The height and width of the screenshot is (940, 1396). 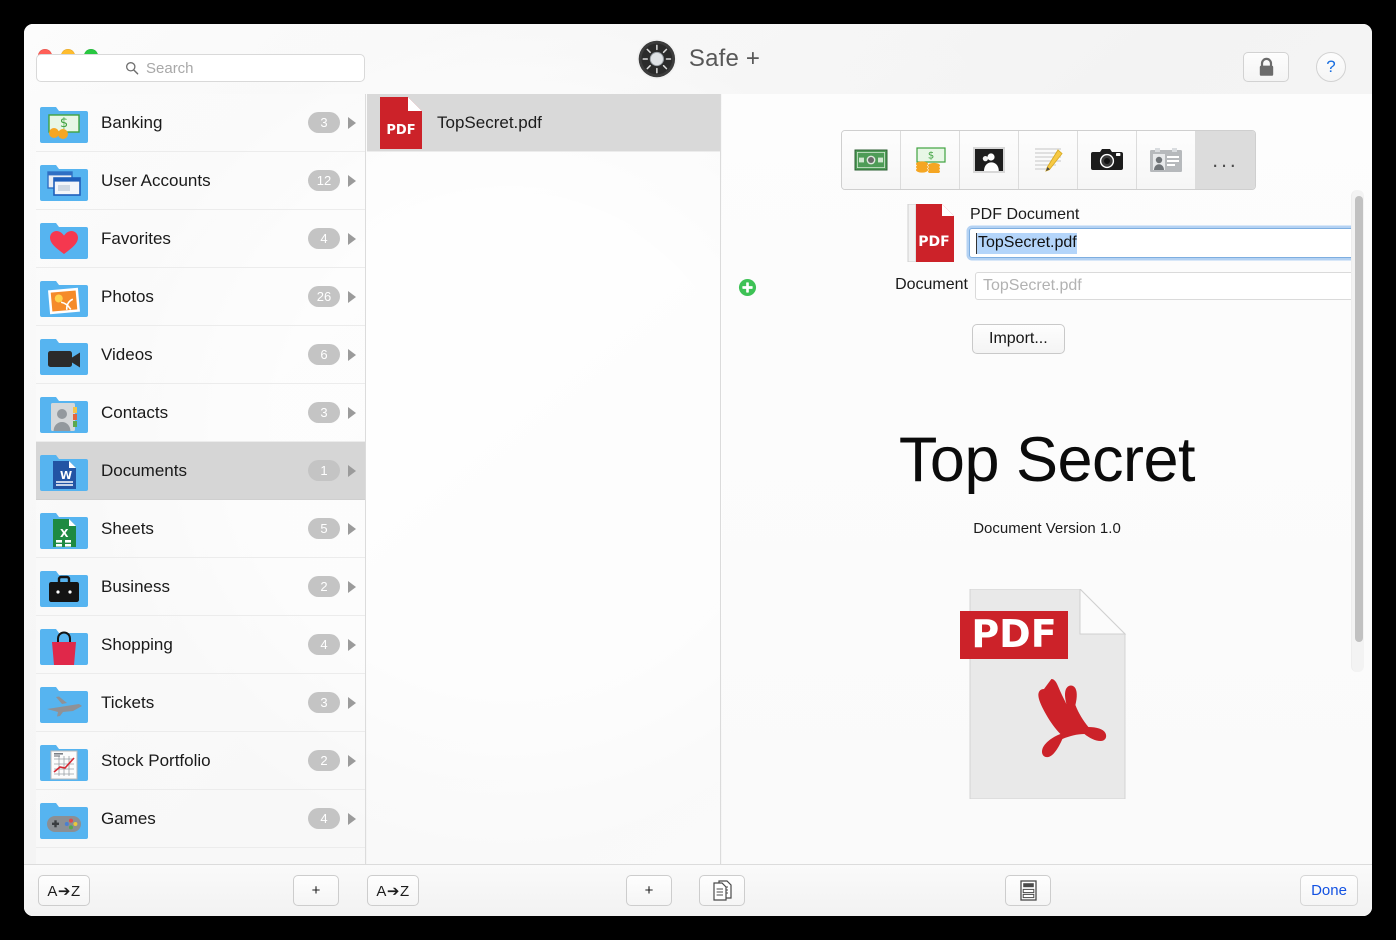 I want to click on sidebar-item-label: Stock Portfolio, so click(x=156, y=760).